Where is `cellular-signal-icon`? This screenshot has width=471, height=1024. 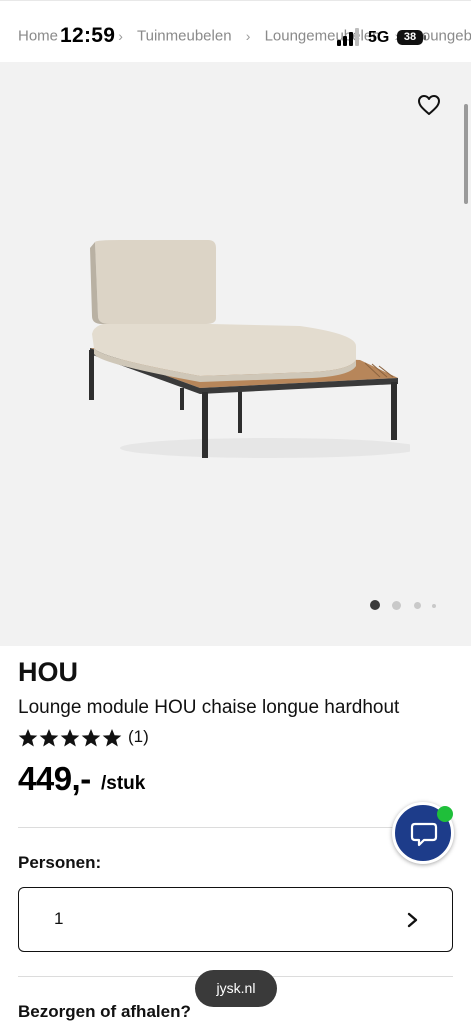
cellular-signal-icon is located at coordinates (348, 37).